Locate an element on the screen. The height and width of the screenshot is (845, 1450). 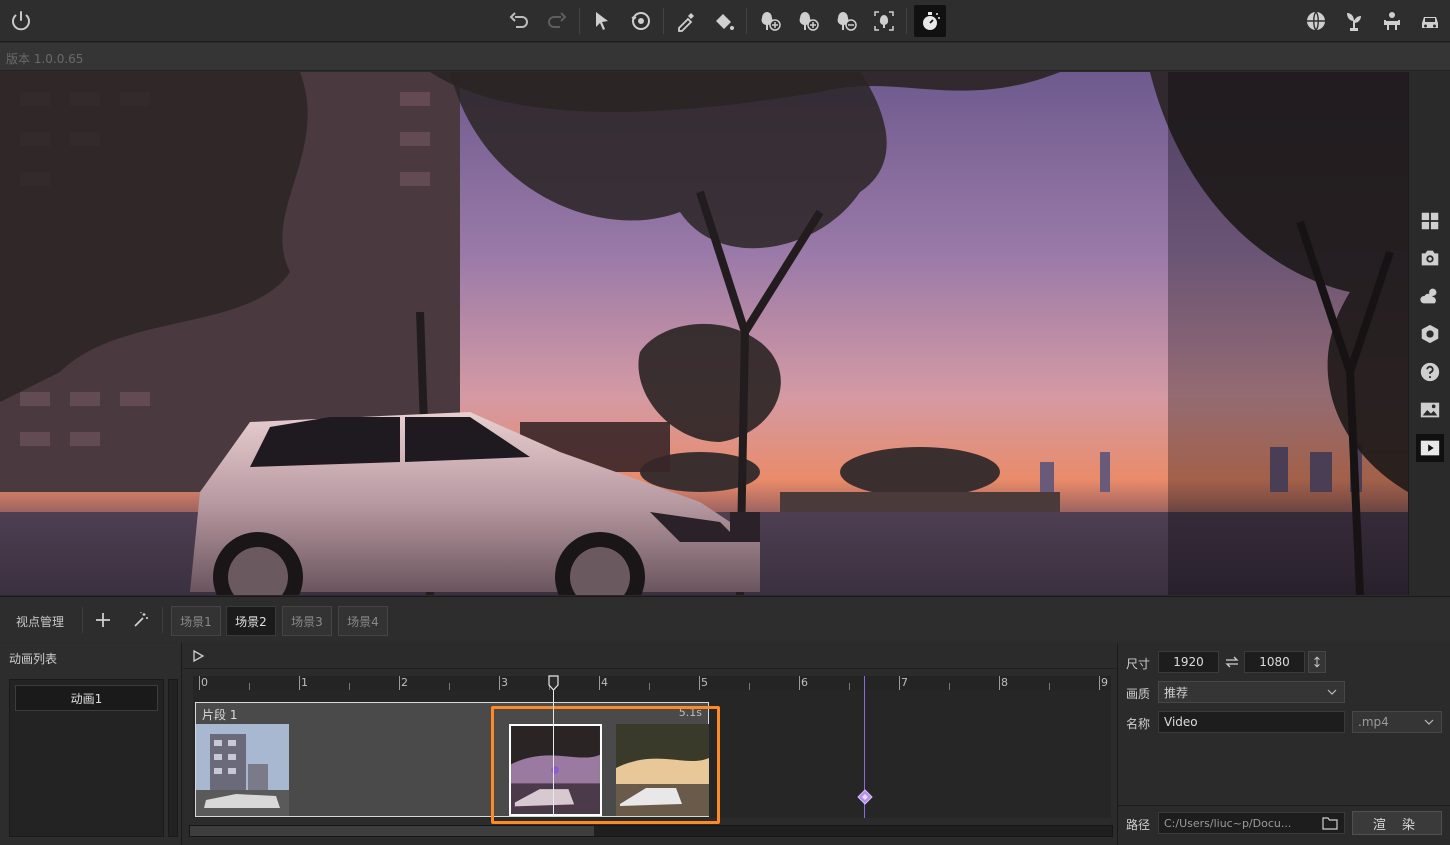
playhead-line is located at coordinates (553, 749).